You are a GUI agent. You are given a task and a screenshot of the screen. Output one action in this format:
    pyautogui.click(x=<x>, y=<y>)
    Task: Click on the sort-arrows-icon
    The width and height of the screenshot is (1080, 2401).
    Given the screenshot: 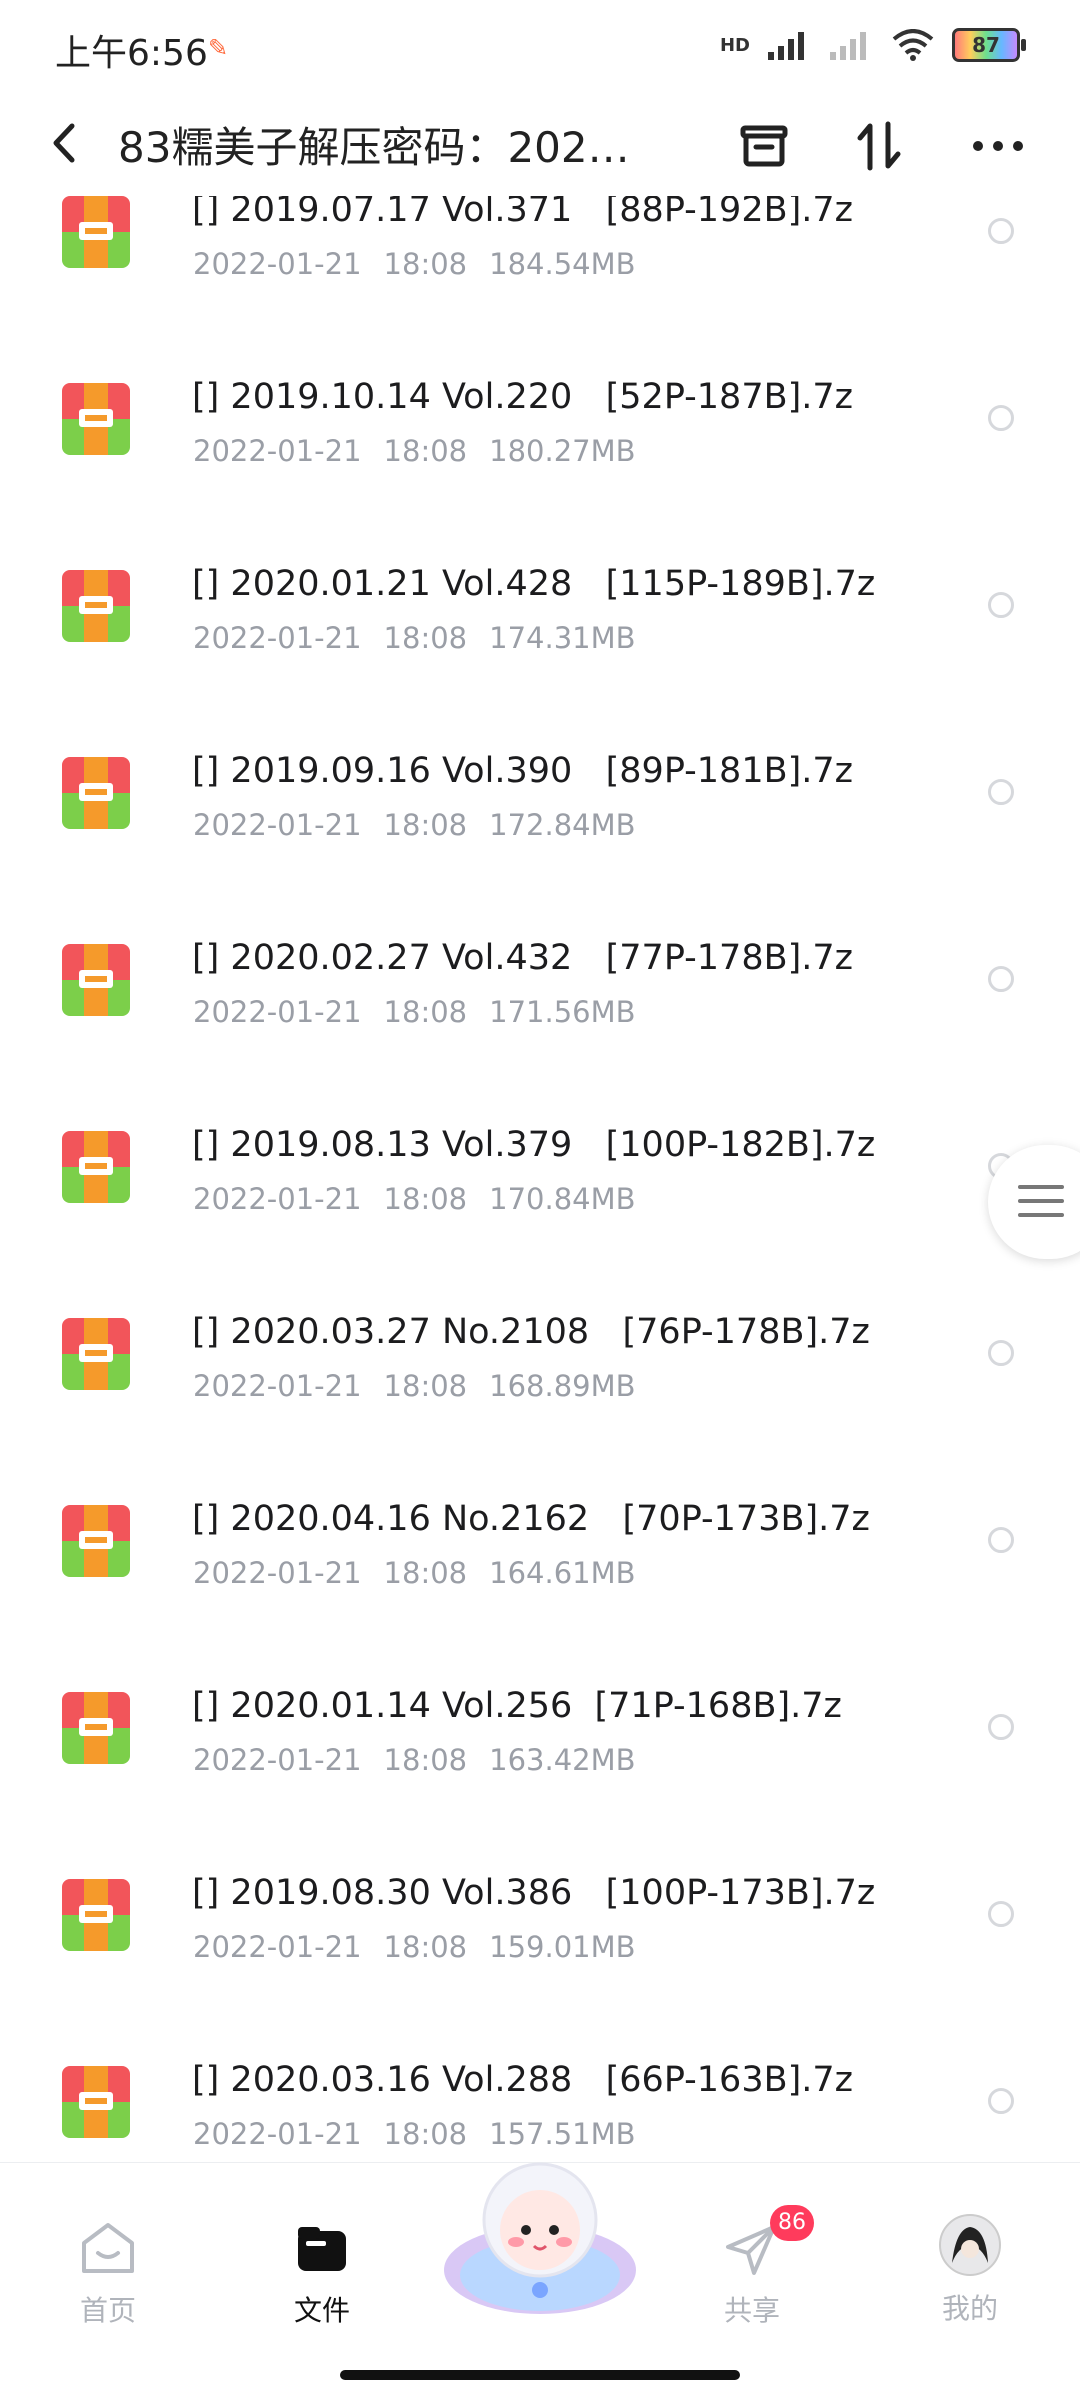 What is the action you would take?
    pyautogui.click(x=880, y=146)
    